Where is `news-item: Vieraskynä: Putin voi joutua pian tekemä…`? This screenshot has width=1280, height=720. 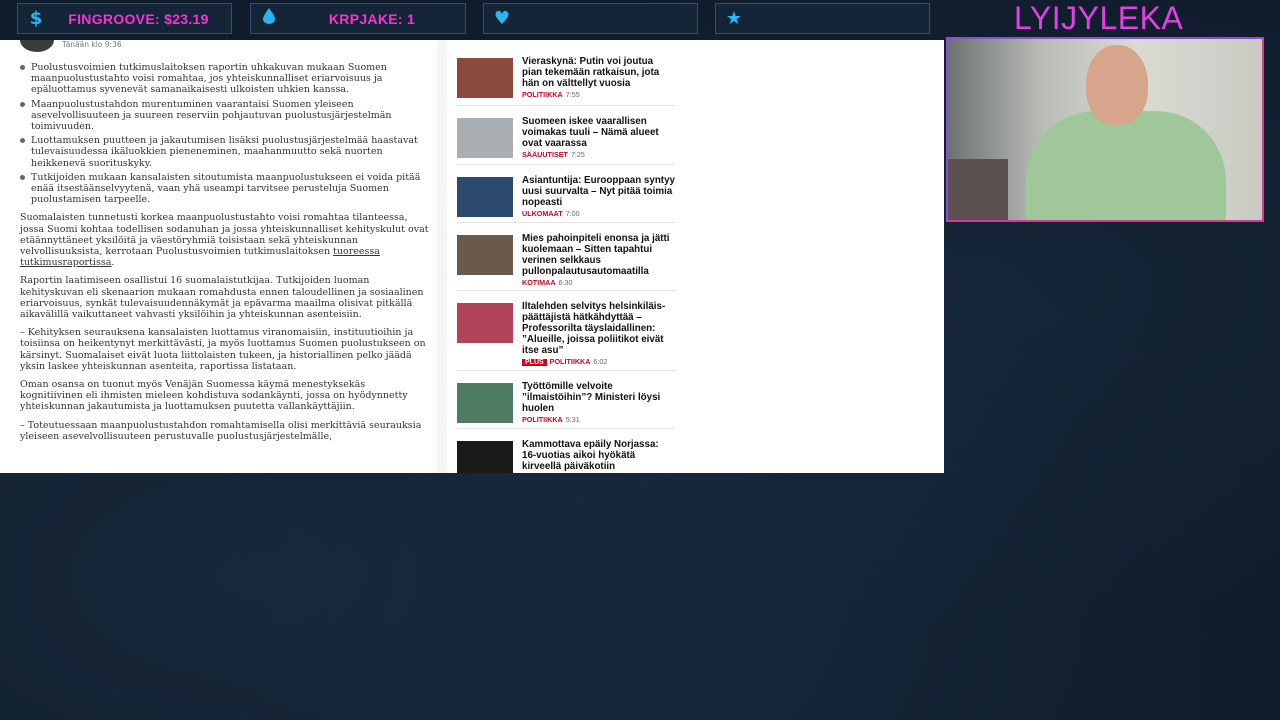
news-item: Vieraskynä: Putin voi joutua pian tekemä… is located at coordinates (566, 80).